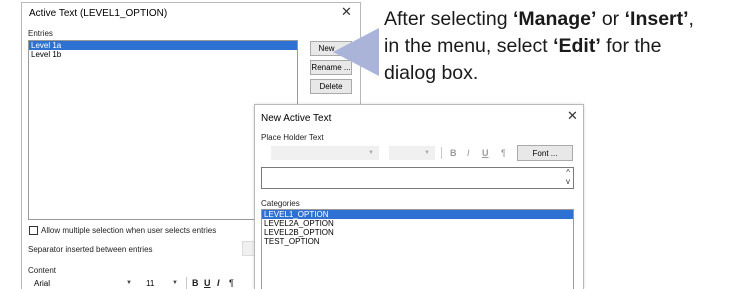  Describe the element at coordinates (577, 46) in the screenshot. I see `annotation-edit: ‘Edit’` at that location.